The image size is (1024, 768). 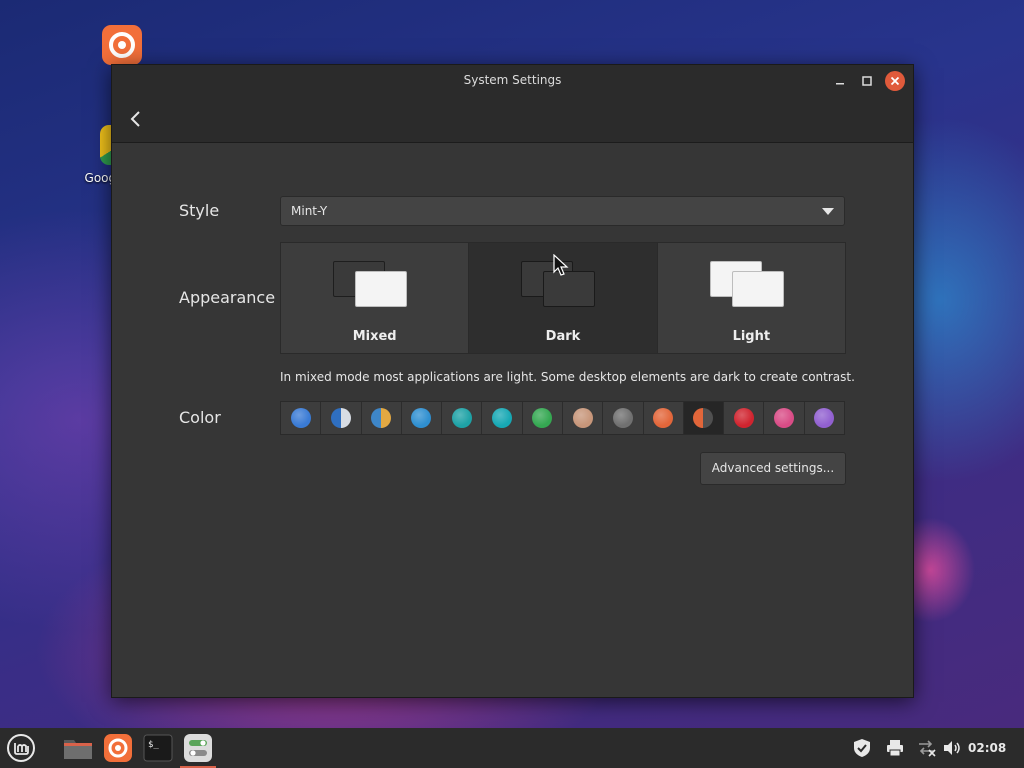 What do you see at coordinates (926, 748) in the screenshot?
I see `network-disconnected-icon` at bounding box center [926, 748].